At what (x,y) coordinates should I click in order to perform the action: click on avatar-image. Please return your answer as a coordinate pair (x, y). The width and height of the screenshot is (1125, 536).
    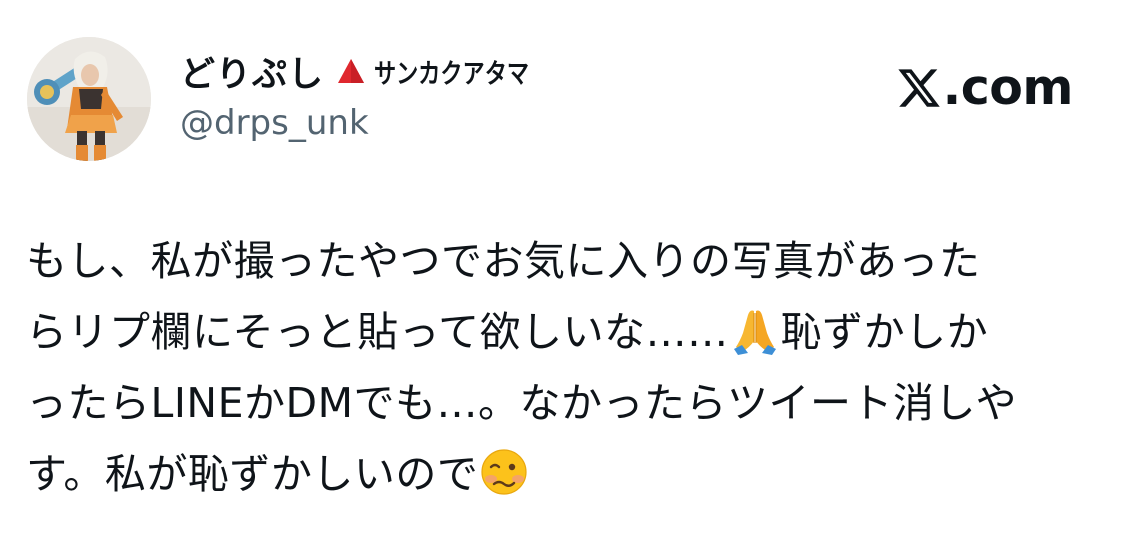
    Looking at the image, I should click on (89, 99).